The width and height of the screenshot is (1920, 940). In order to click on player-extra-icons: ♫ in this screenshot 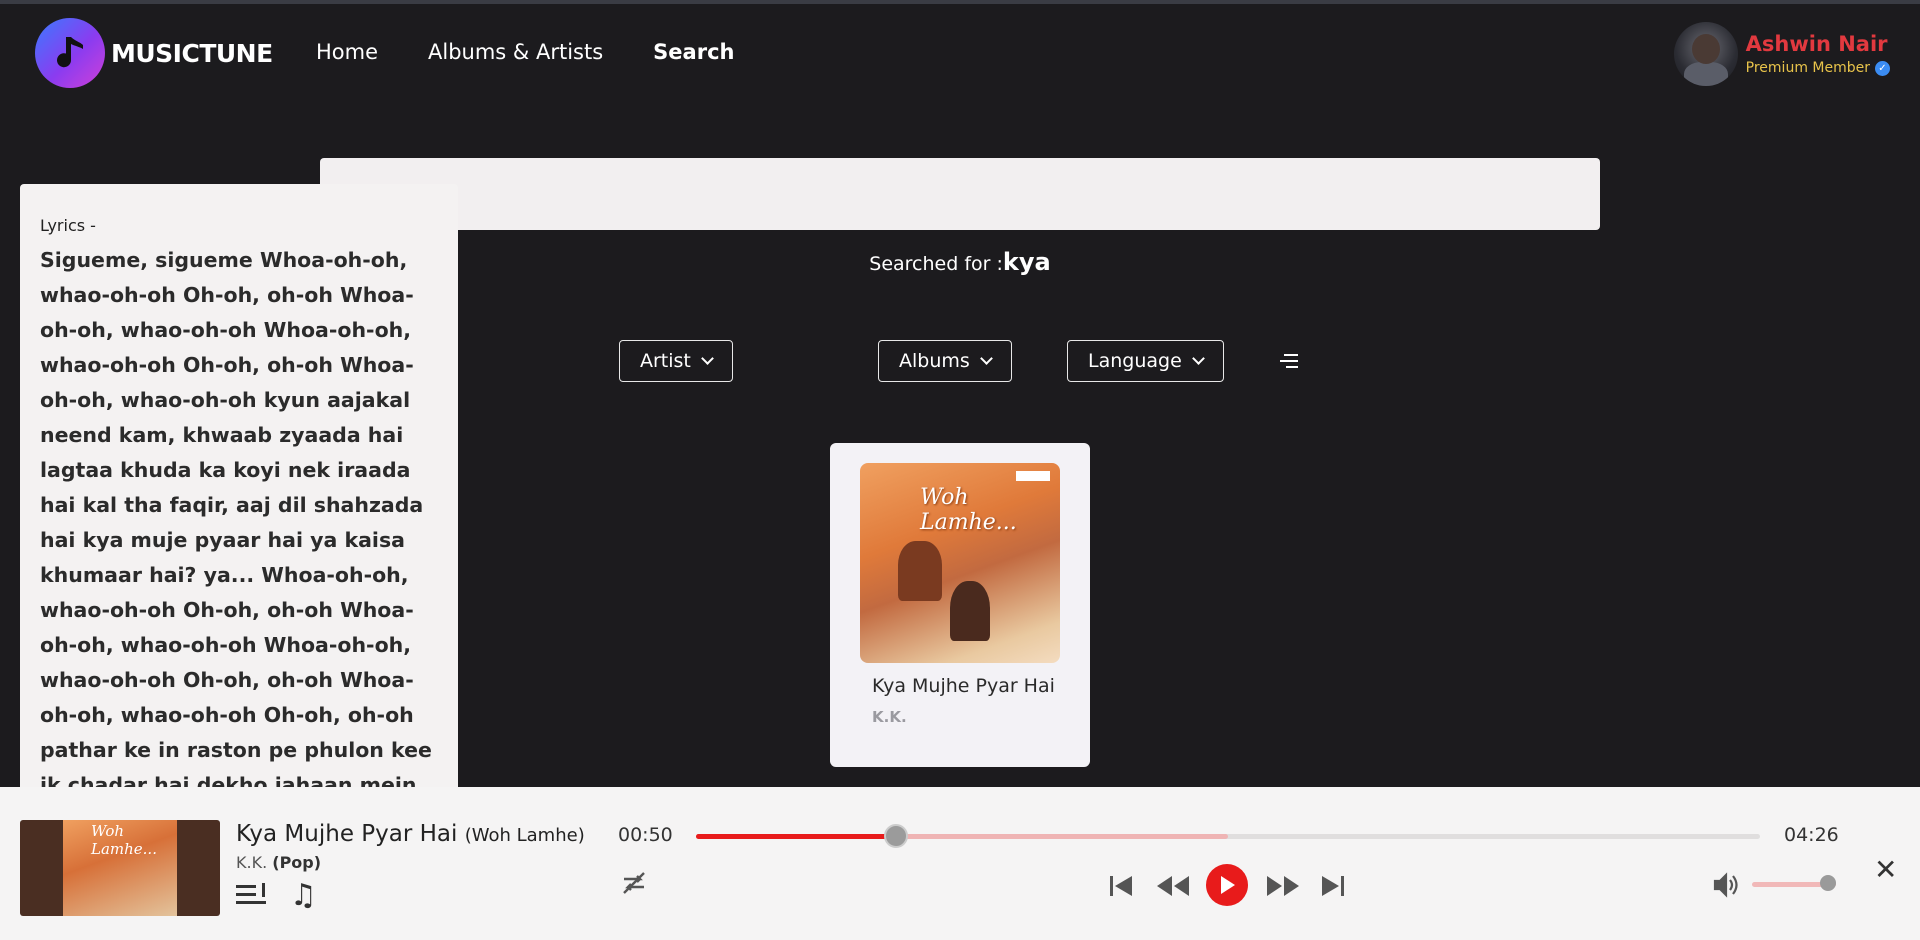, I will do `click(276, 896)`.